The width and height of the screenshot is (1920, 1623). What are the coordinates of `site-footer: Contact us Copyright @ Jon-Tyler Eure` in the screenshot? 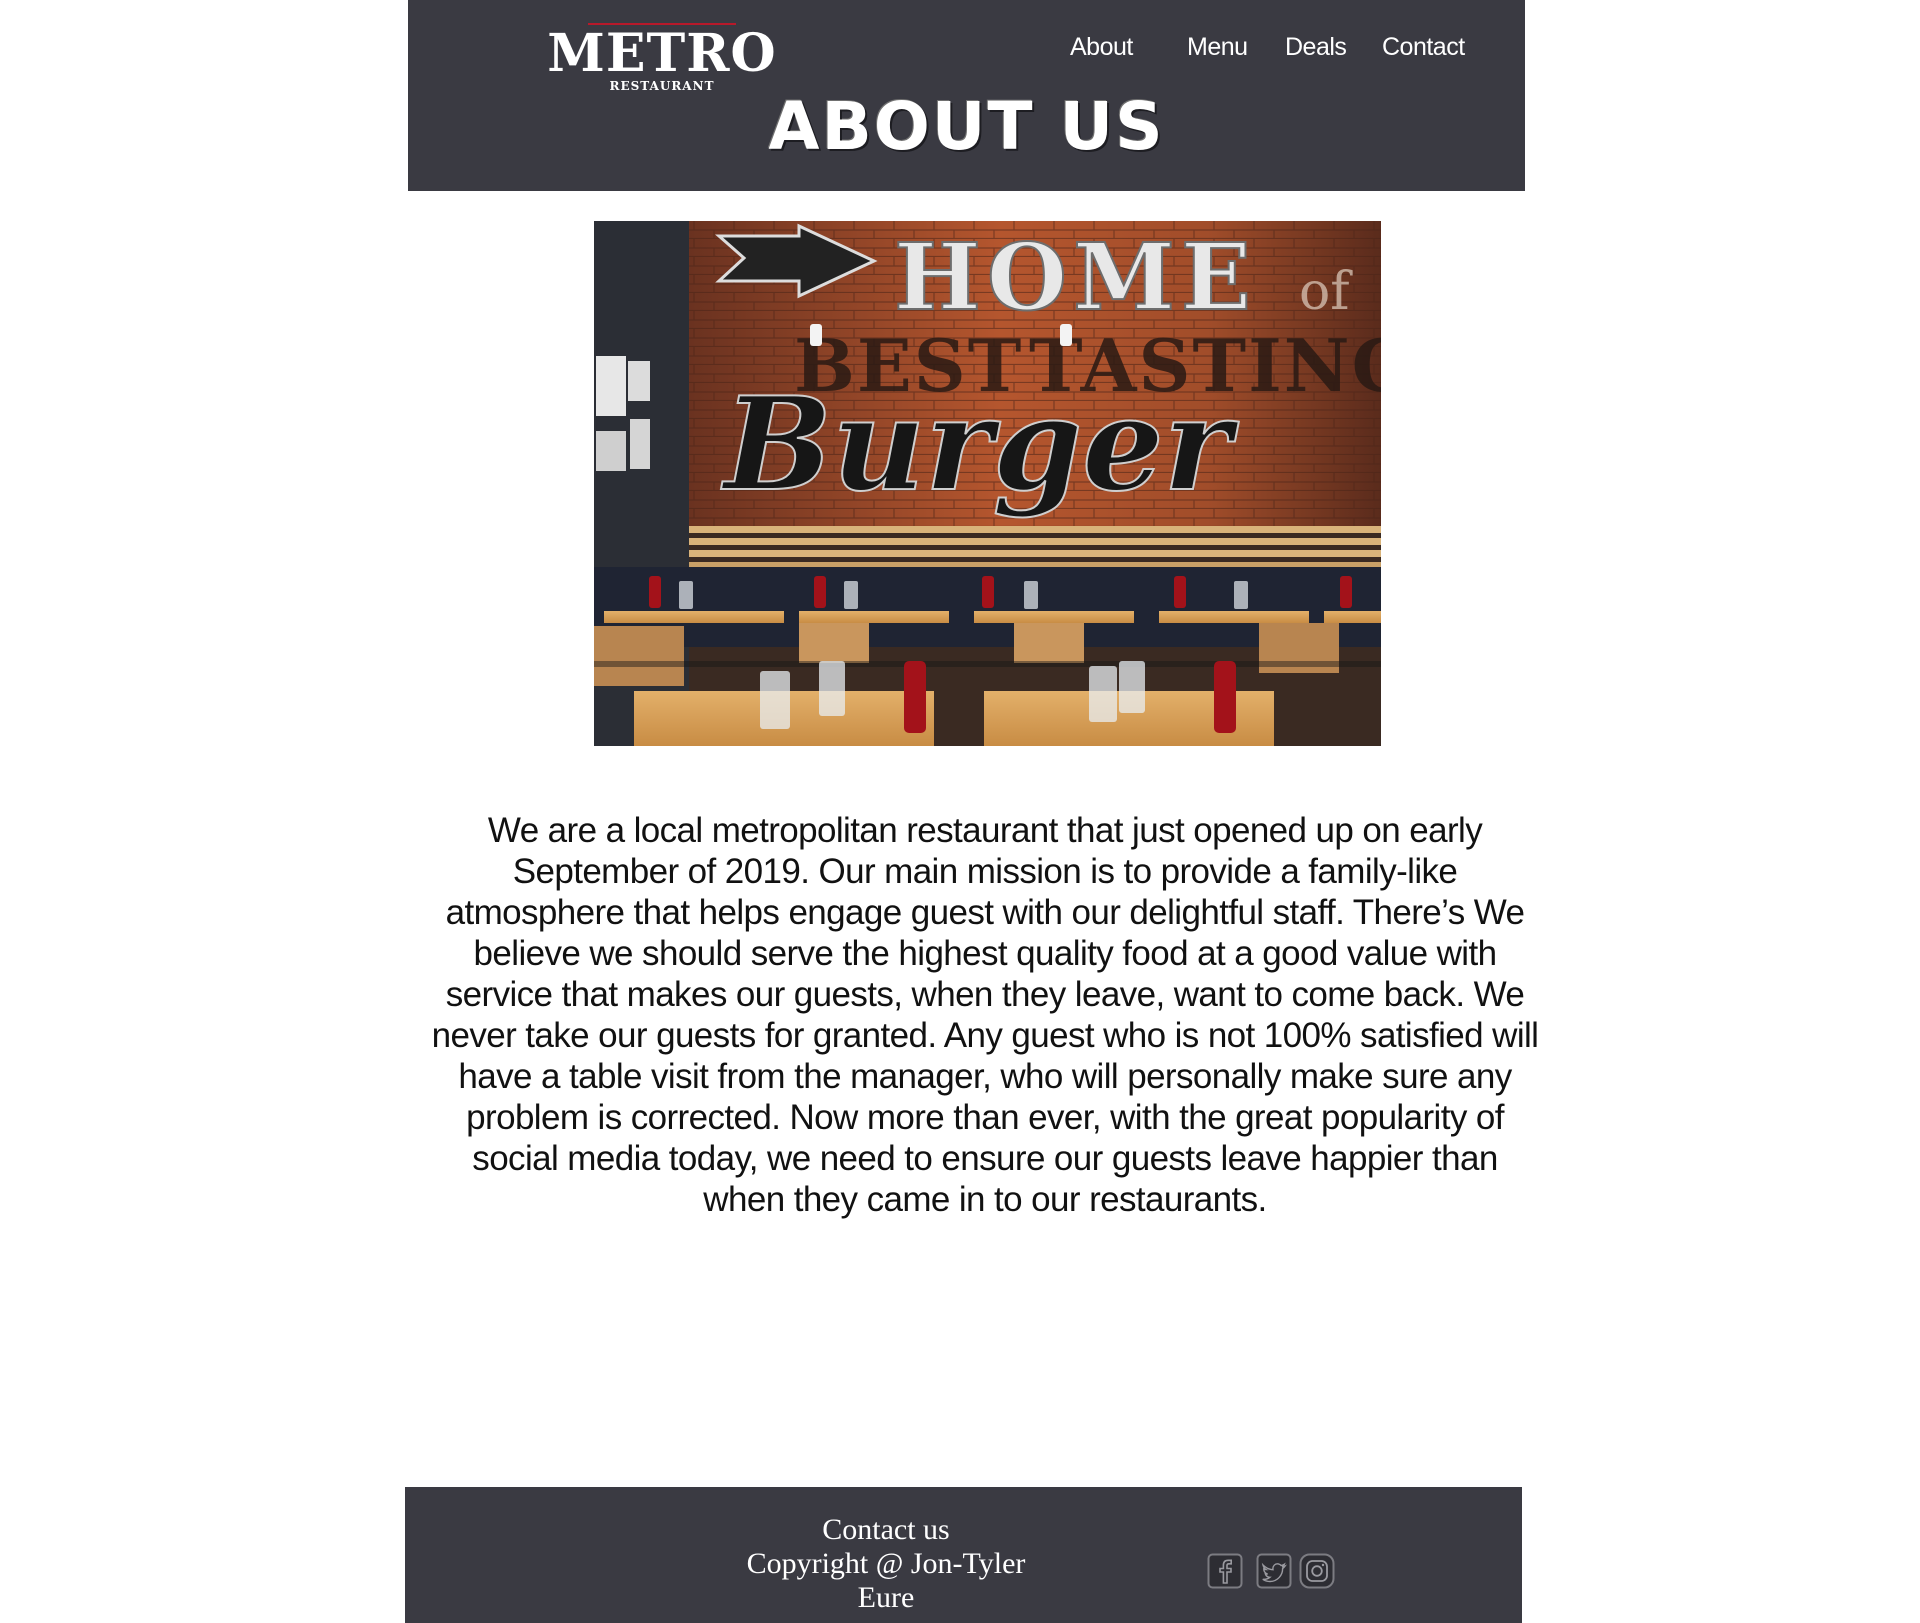 It's located at (963, 1555).